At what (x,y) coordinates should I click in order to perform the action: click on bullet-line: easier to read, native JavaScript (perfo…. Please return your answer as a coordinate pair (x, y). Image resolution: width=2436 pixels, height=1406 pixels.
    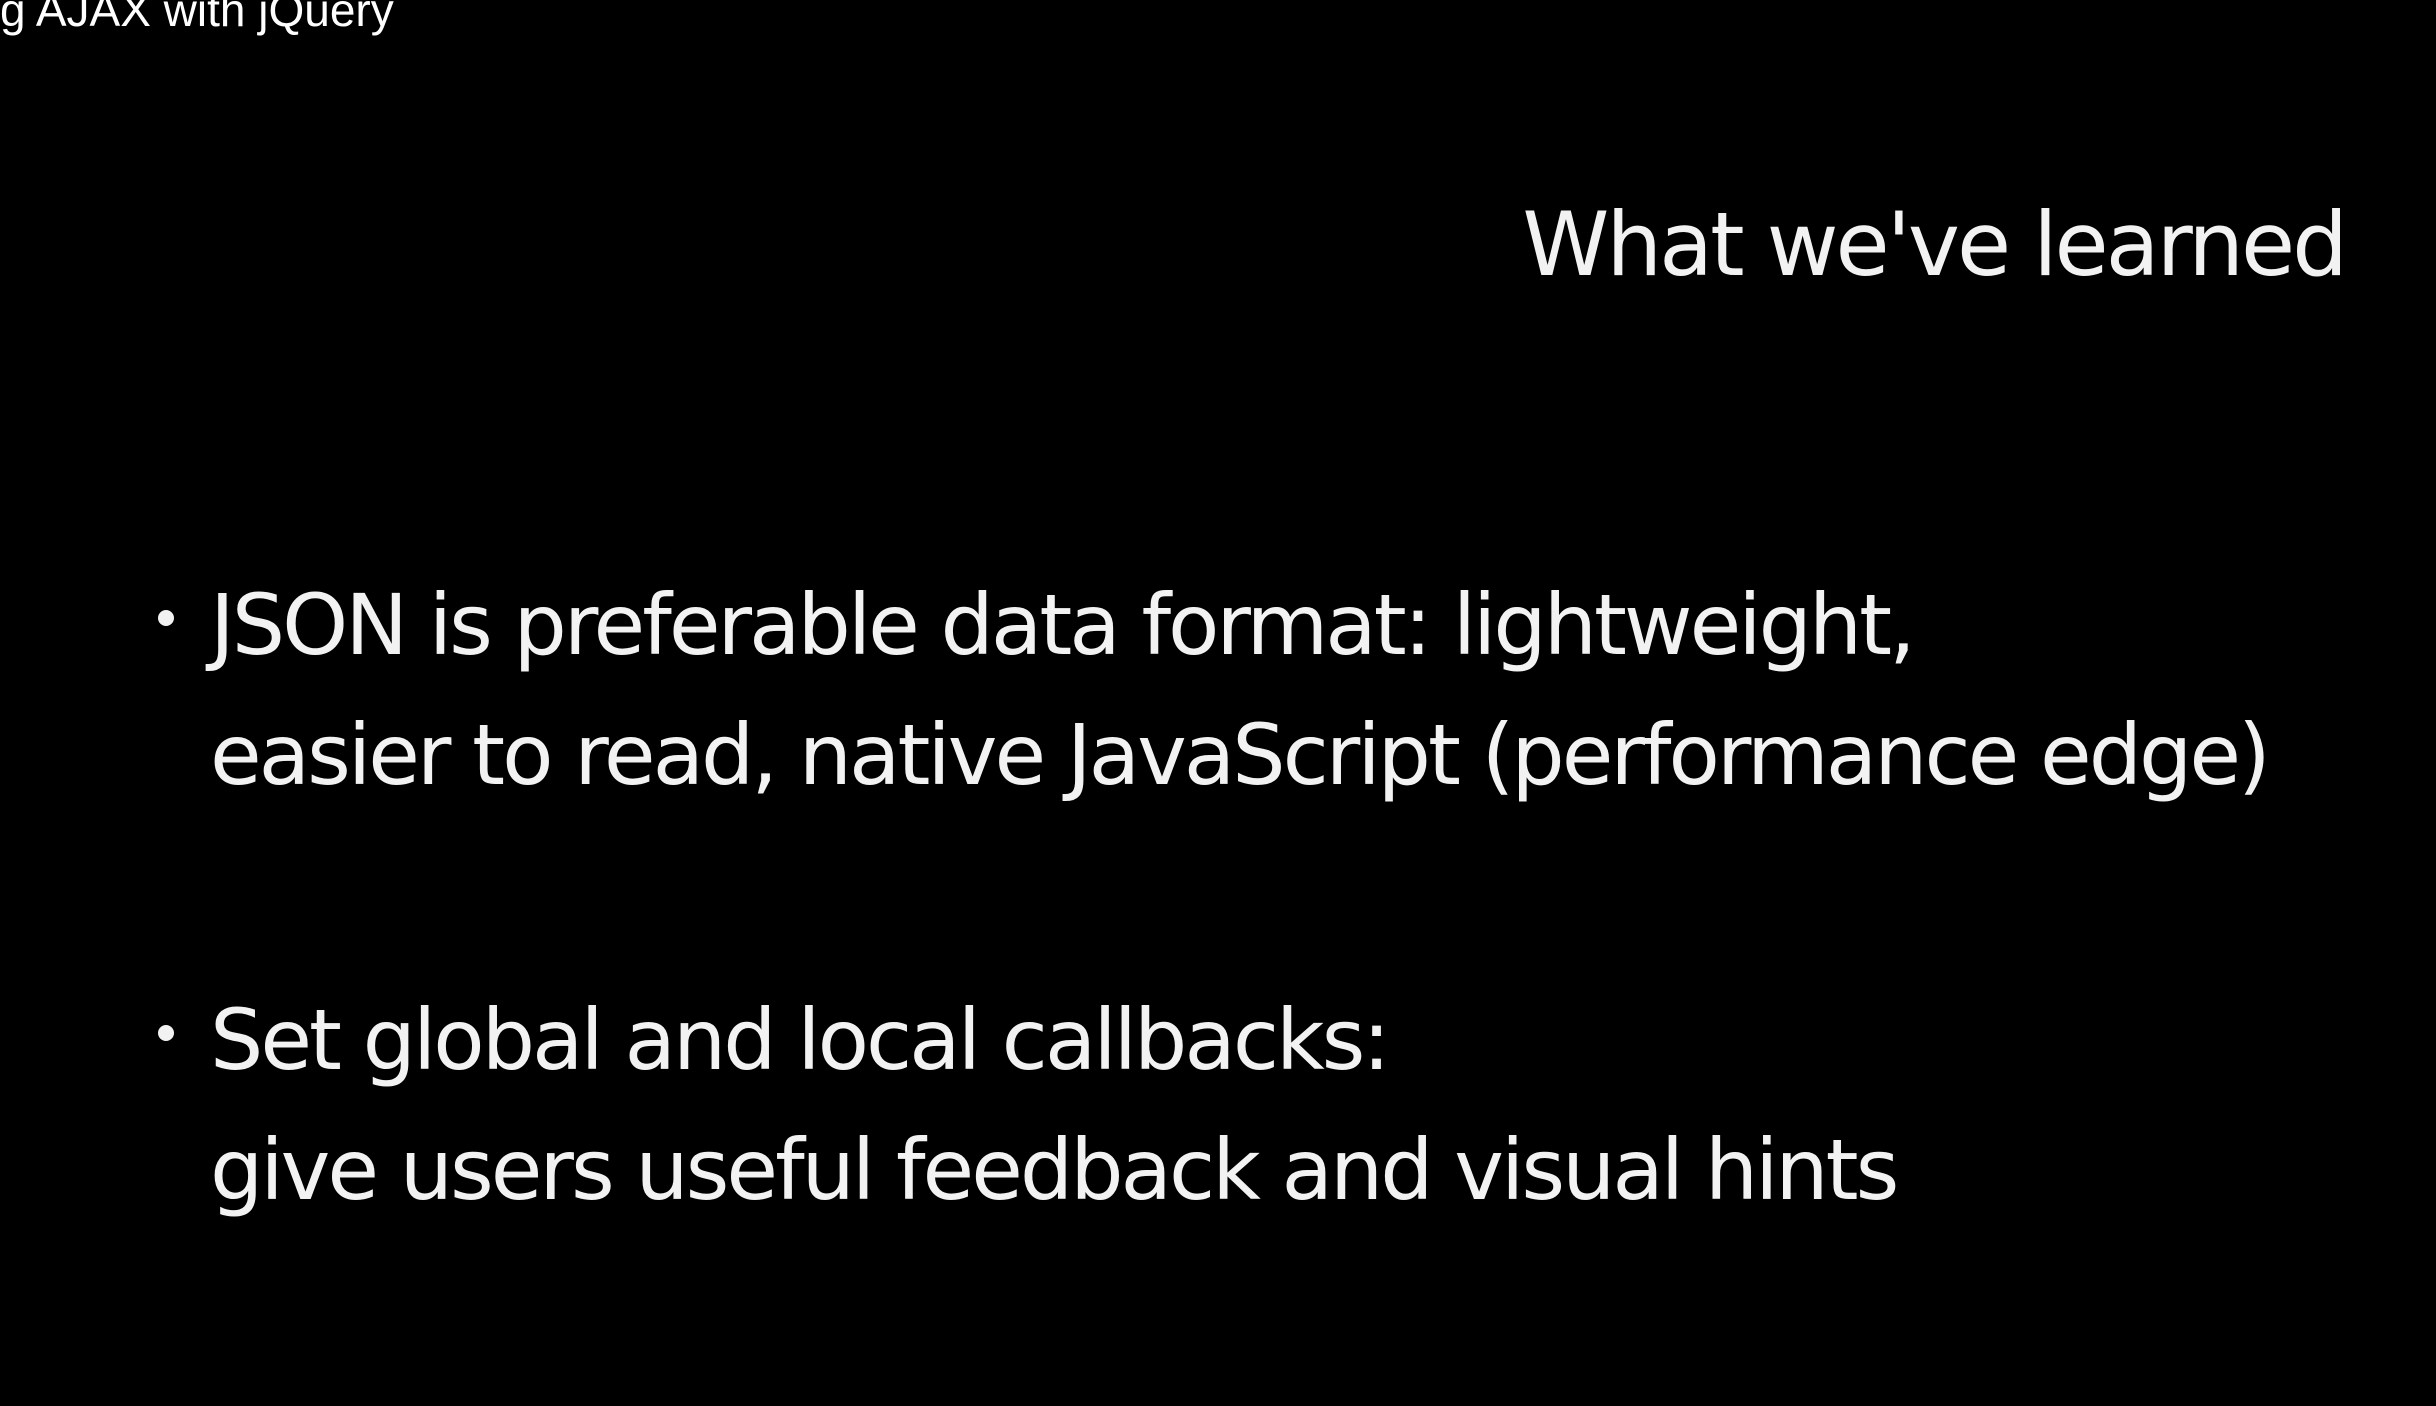
    Looking at the image, I should click on (1240, 755).